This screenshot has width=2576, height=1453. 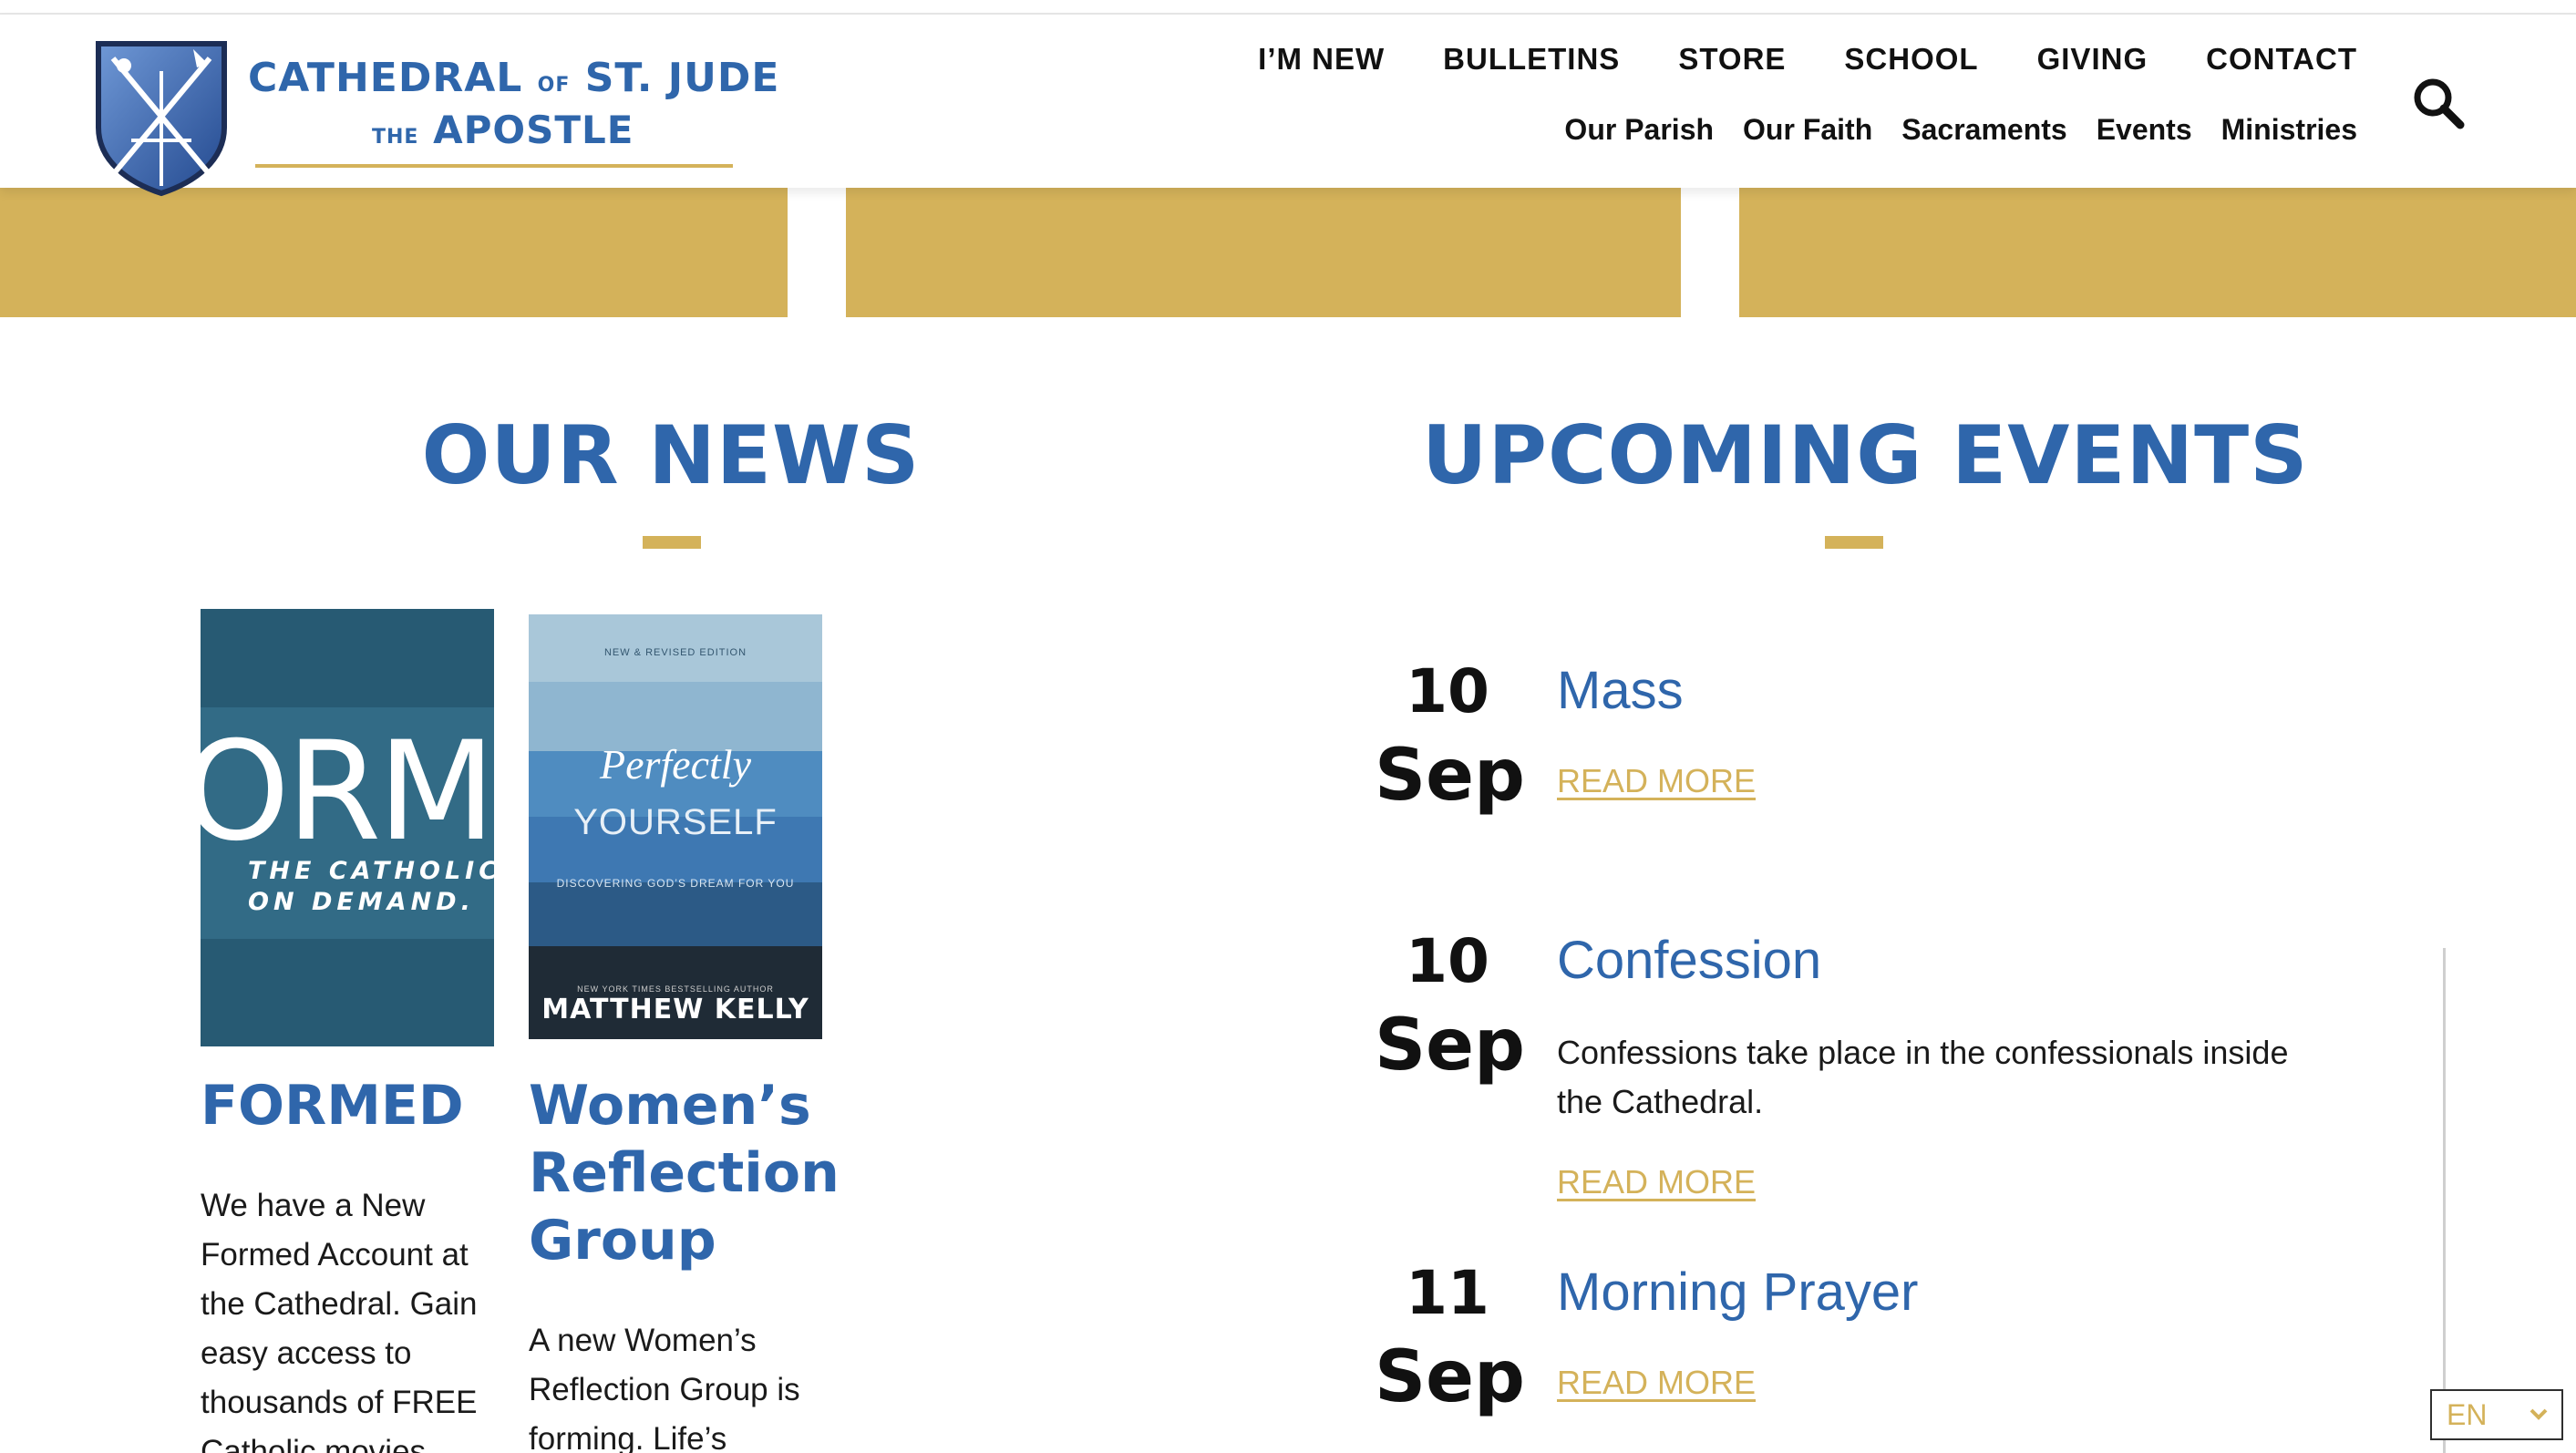 What do you see at coordinates (1865, 455) in the screenshot?
I see `upcoming-events-heading: UPCOMING EVENTS` at bounding box center [1865, 455].